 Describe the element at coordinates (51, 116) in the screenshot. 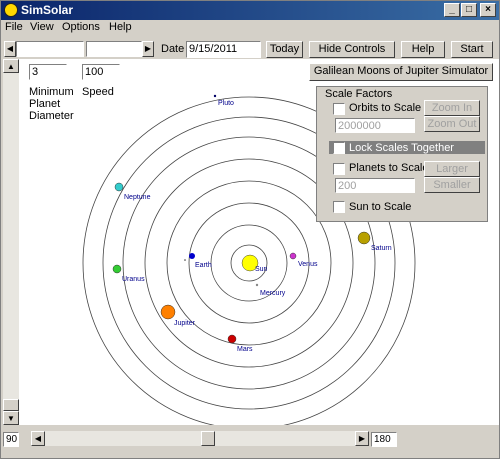

I see `min-diameter-label-3: Diameter` at that location.